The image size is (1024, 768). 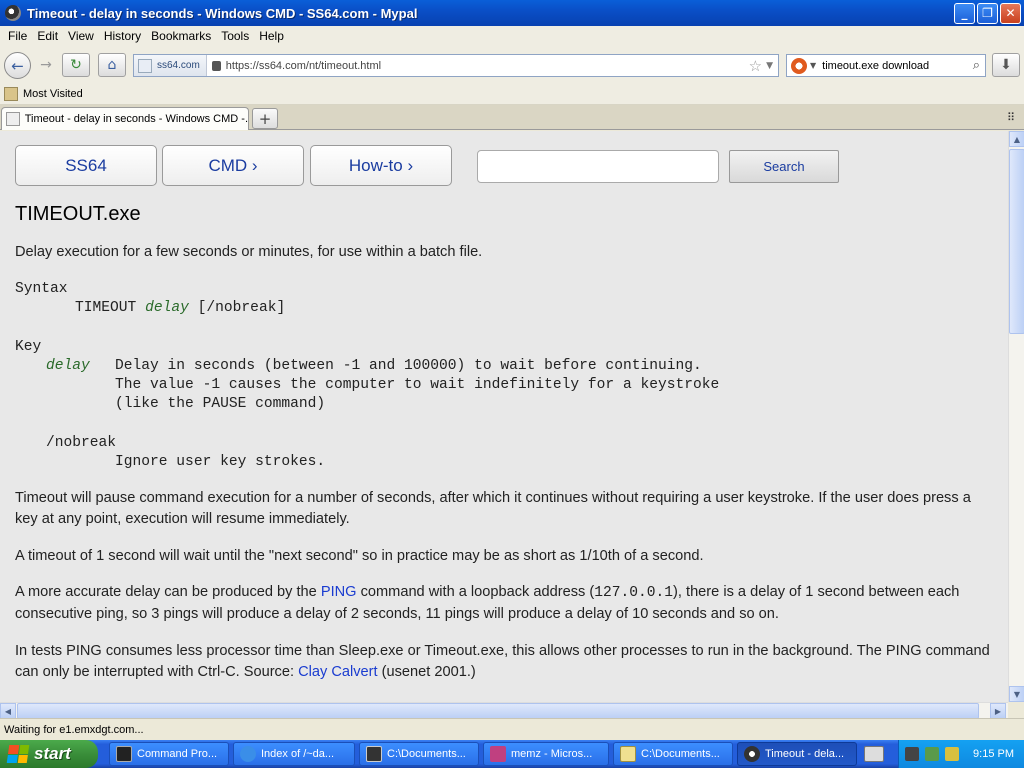 What do you see at coordinates (1011, 117) in the screenshot?
I see `list-all-tabs-icon: ⠿` at bounding box center [1011, 117].